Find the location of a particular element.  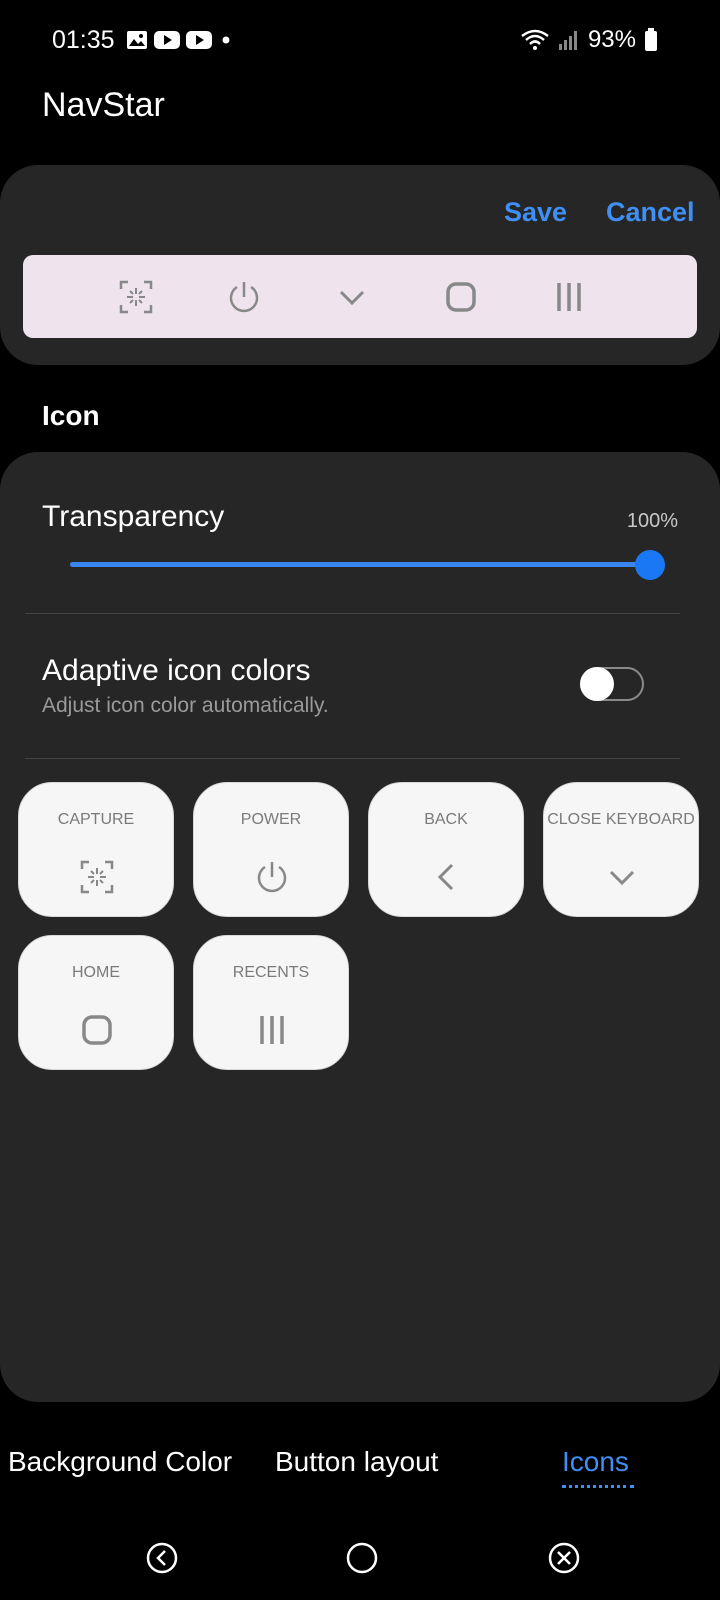

tile-label: BACK is located at coordinates (446, 819).